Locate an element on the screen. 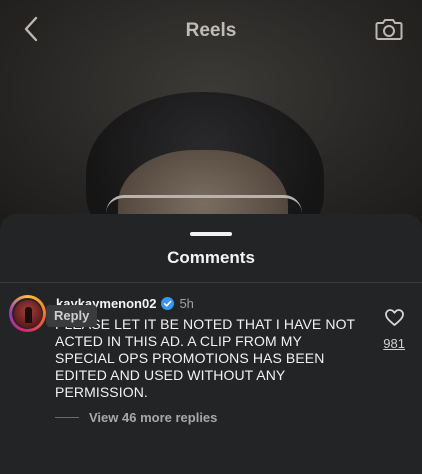 Image resolution: width=422 pixels, height=474 pixels. camera-button is located at coordinates (389, 31).